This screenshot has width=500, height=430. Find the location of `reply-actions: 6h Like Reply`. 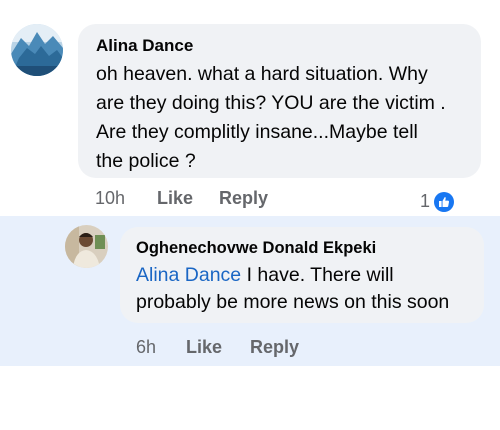

reply-actions: 6h Like Reply is located at coordinates (217, 347).